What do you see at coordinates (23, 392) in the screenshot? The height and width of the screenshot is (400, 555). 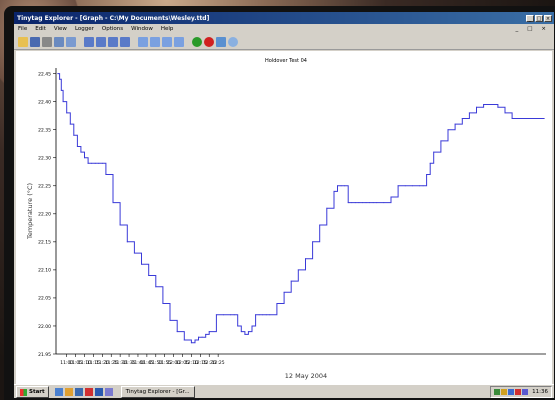 I see `windows-flag-icon` at bounding box center [23, 392].